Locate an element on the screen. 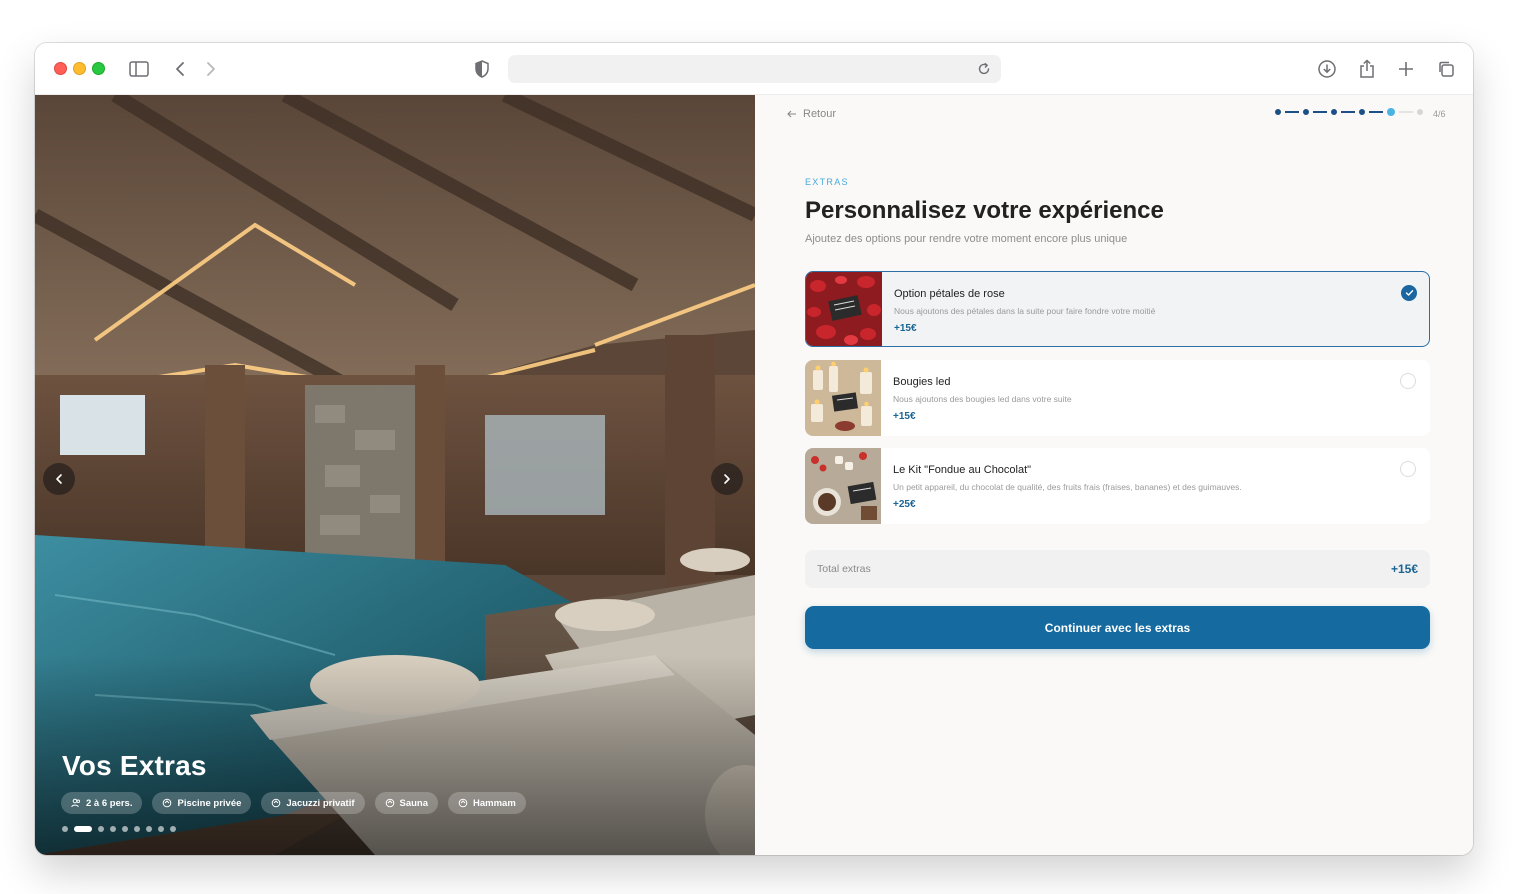 The height and width of the screenshot is (894, 1514). total-value: +15€ is located at coordinates (1404, 569).